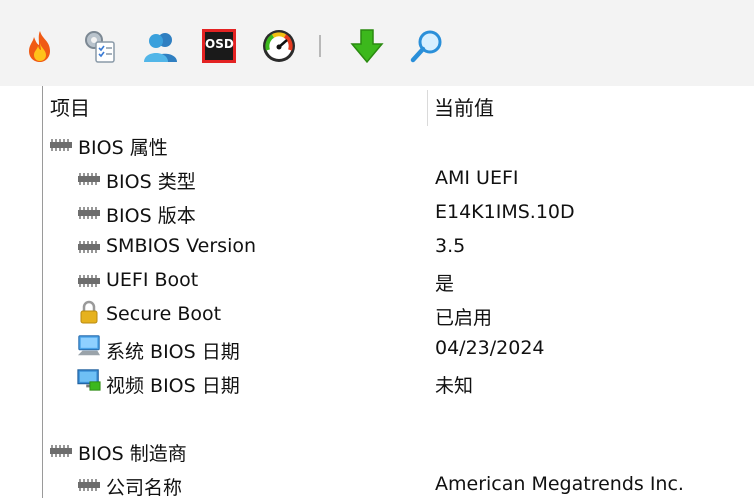  What do you see at coordinates (70, 106) in the screenshot?
I see `column-header-item: 项目` at bounding box center [70, 106].